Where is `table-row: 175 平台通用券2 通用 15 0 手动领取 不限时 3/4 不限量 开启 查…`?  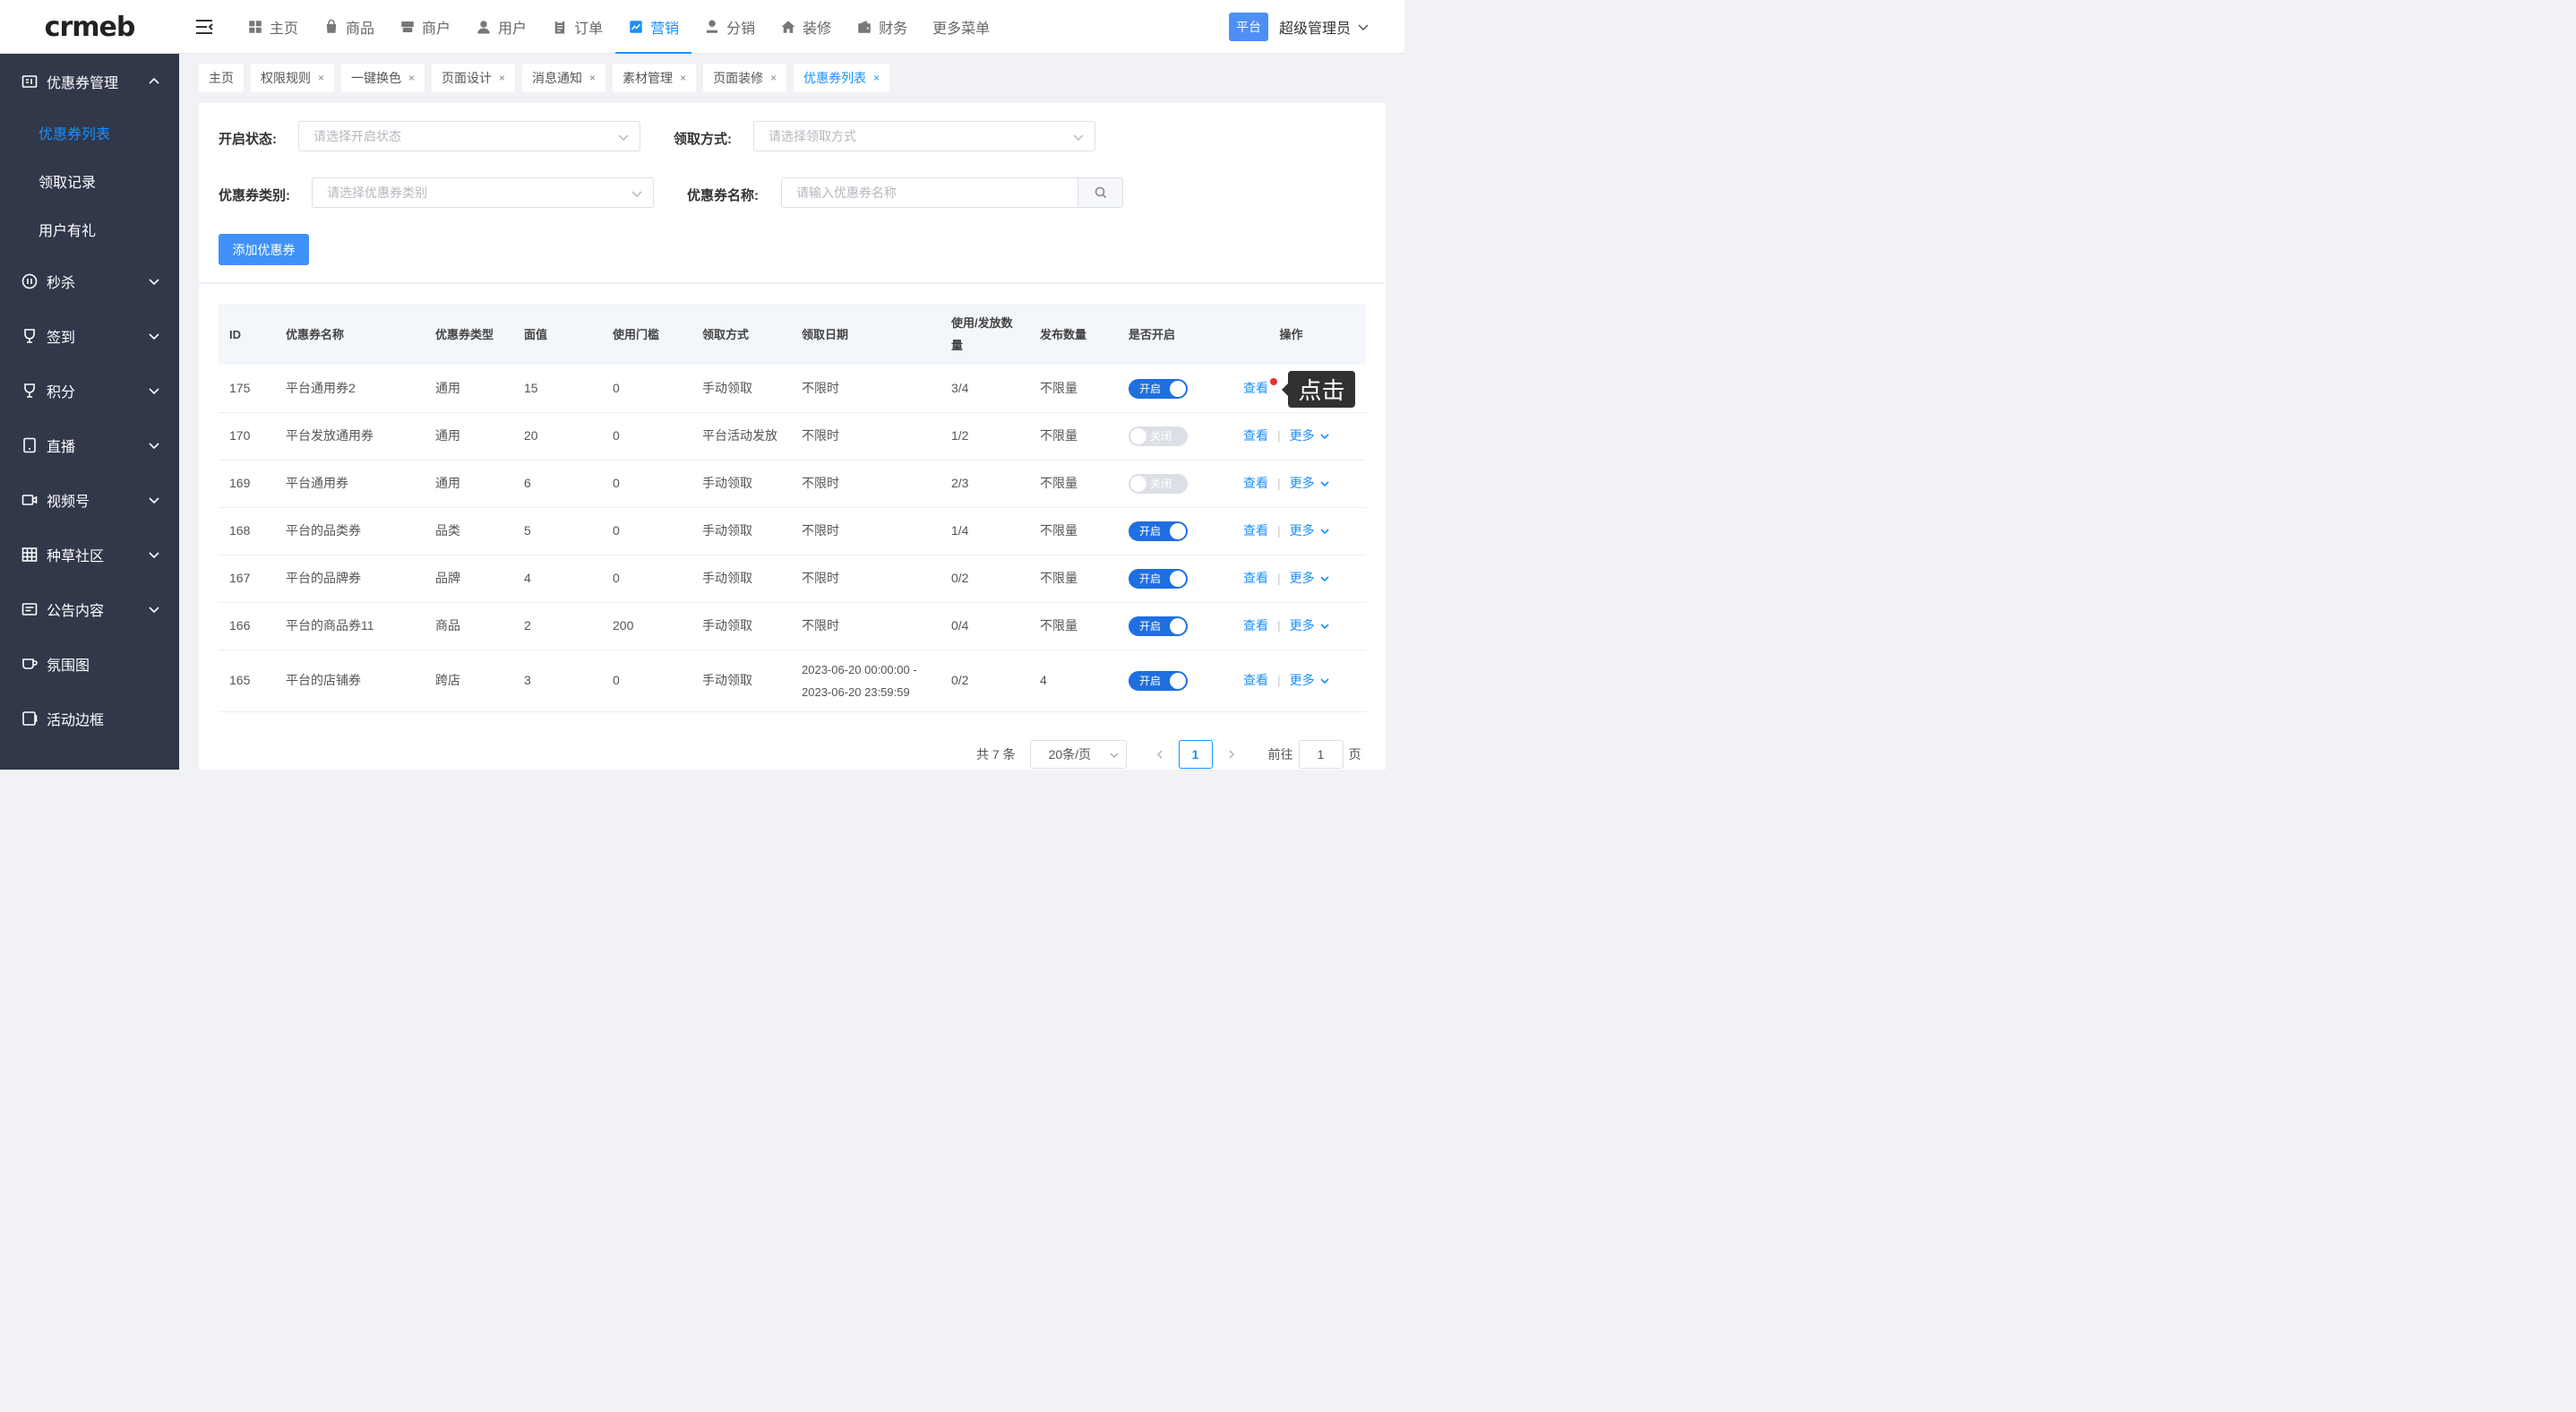 table-row: 175 平台通用券2 通用 15 0 手动领取 不限时 3/4 不限量 开启 查… is located at coordinates (792, 389).